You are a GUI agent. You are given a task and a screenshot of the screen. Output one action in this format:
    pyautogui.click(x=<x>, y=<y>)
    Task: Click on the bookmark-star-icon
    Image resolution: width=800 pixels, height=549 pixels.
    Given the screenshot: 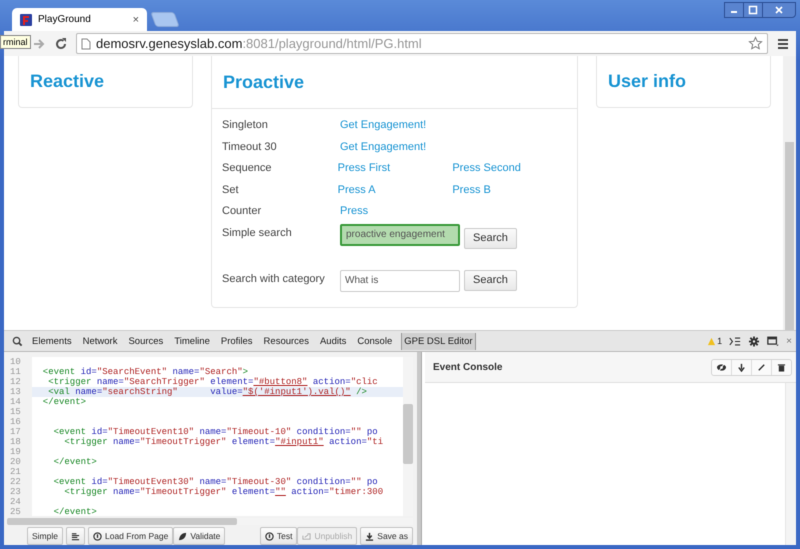 What is the action you would take?
    pyautogui.click(x=755, y=43)
    